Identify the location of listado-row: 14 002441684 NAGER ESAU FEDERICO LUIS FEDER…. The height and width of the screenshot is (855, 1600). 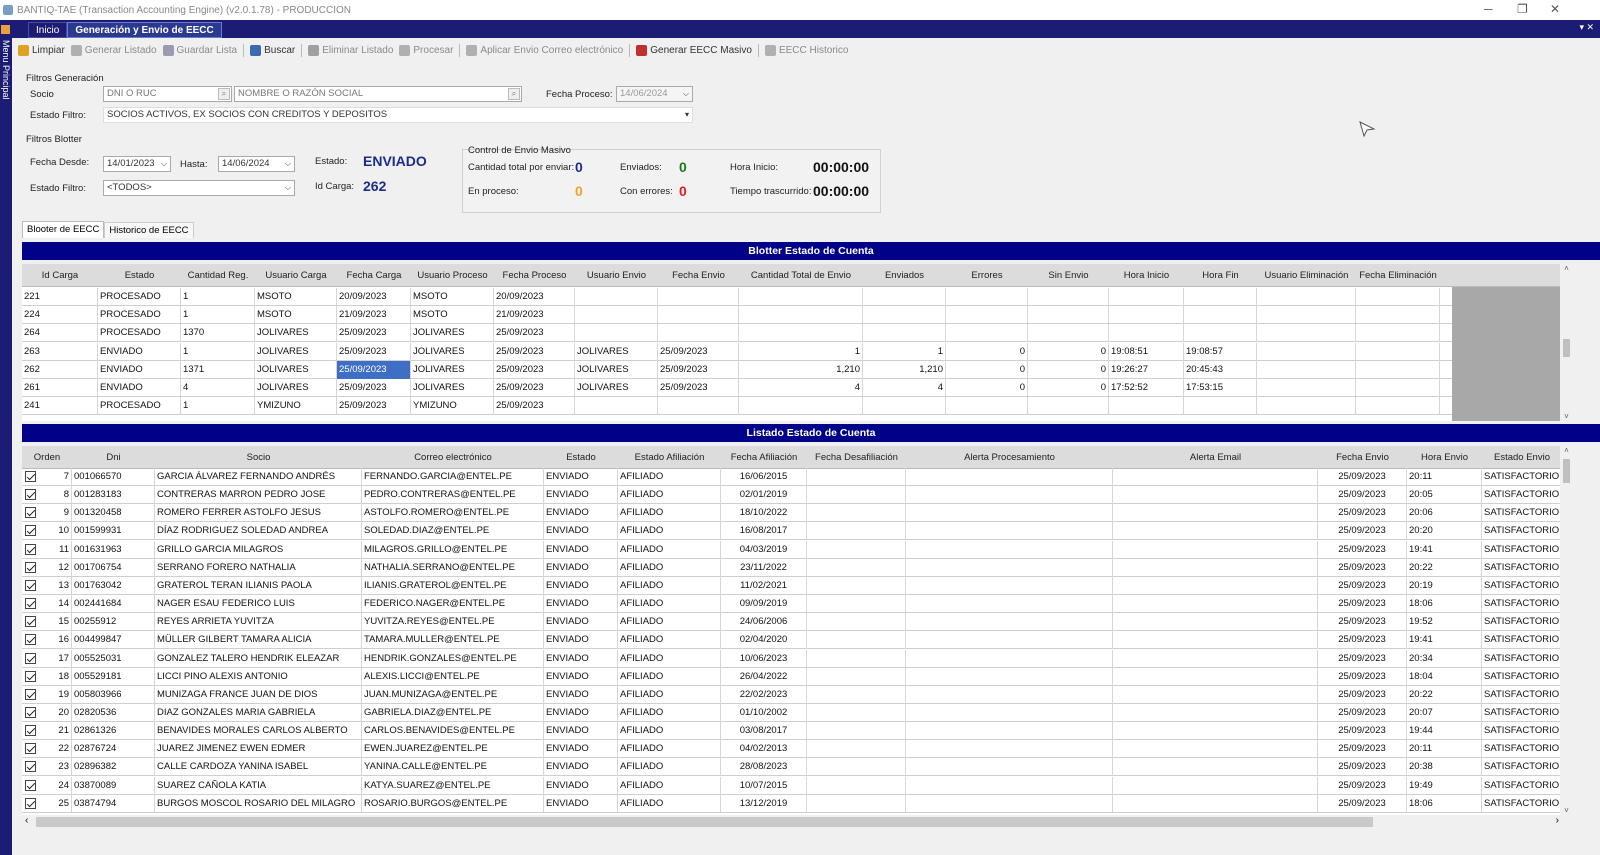
(792, 604).